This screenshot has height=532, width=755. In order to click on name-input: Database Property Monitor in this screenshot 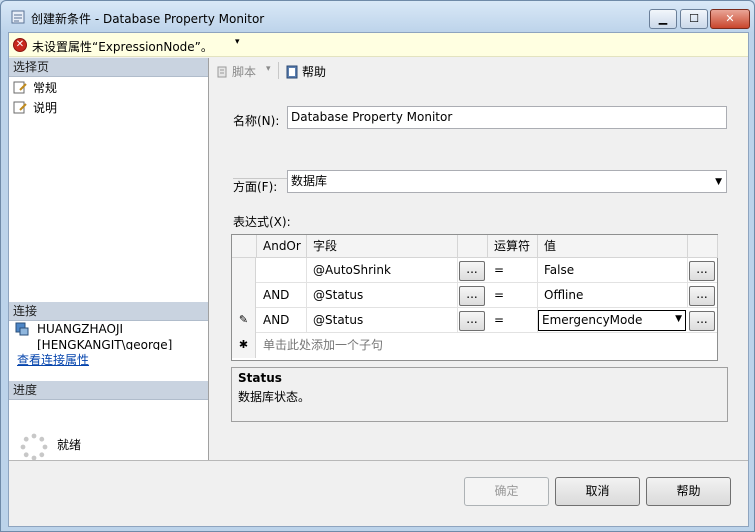, I will do `click(507, 117)`.